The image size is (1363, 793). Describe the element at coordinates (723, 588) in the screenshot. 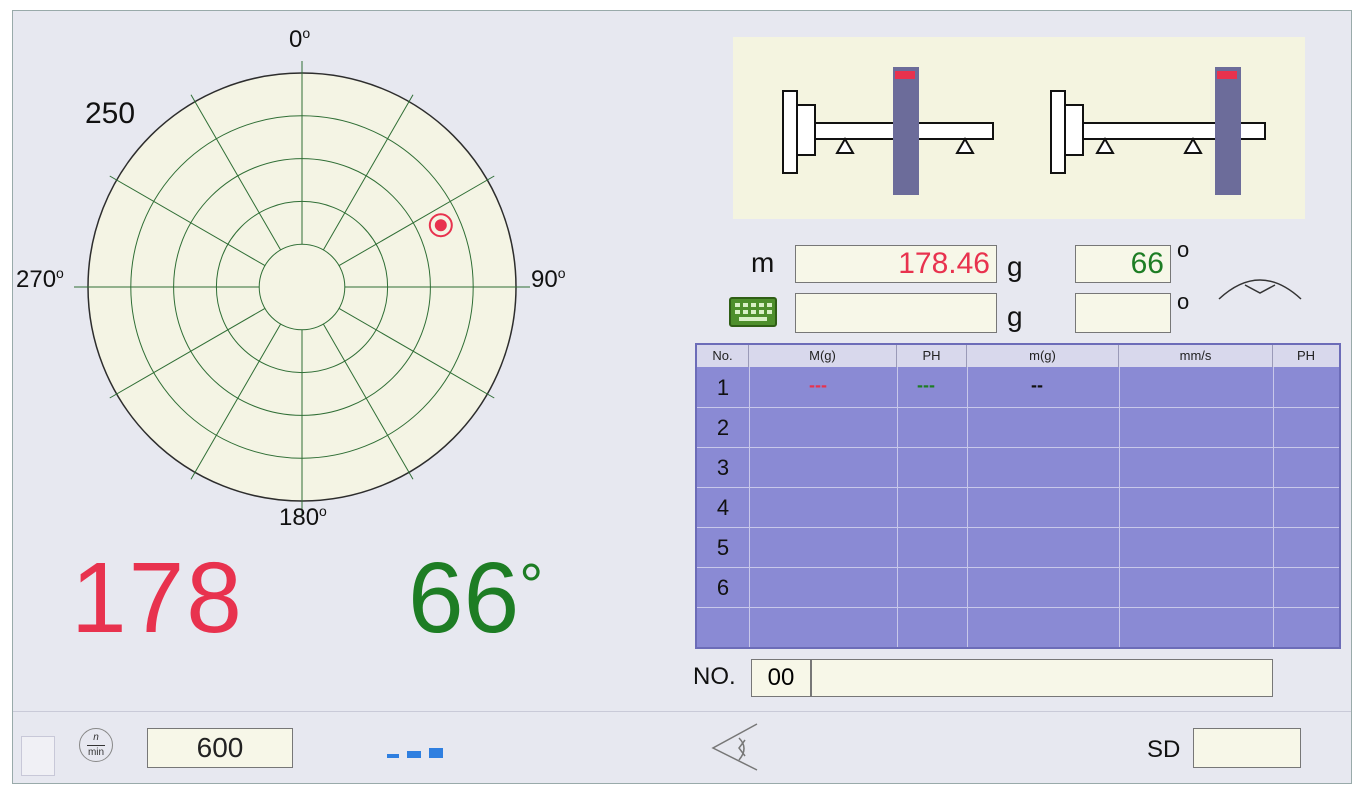

I see `table-row: 6` at that location.